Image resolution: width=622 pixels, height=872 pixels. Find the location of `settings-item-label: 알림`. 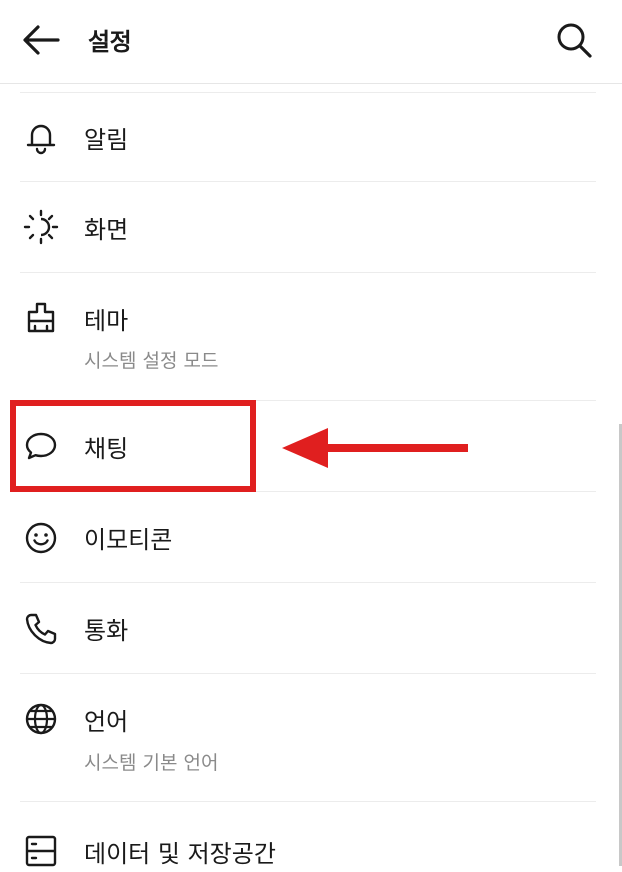

settings-item-label: 알림 is located at coordinates (106, 140).